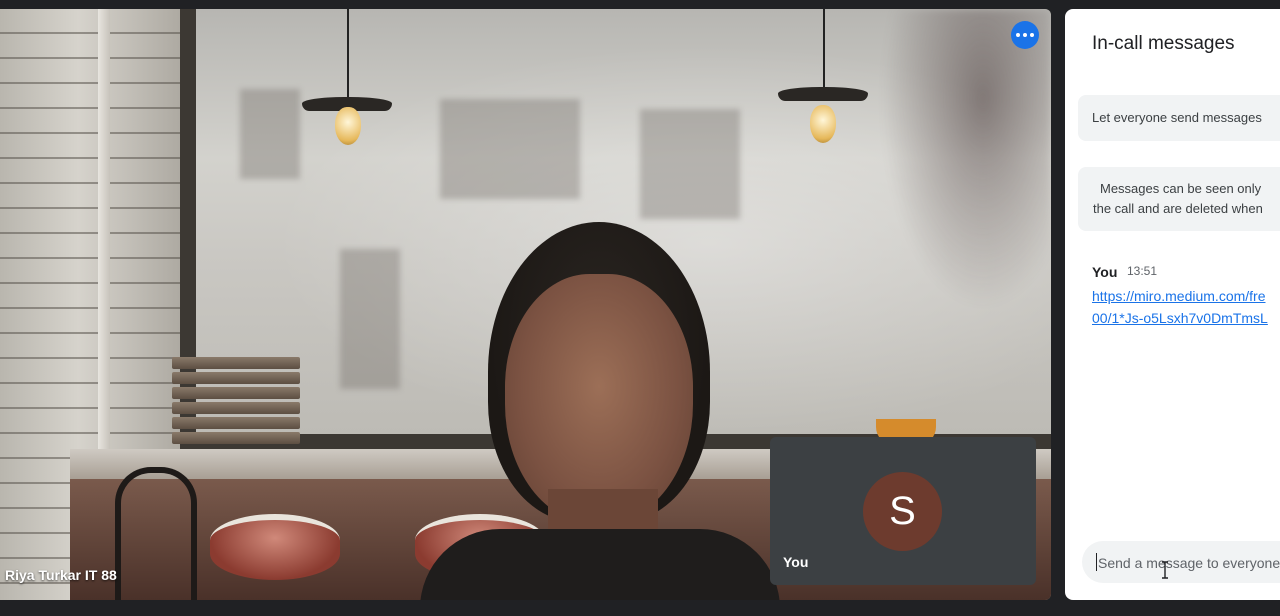 The width and height of the screenshot is (1280, 616). I want to click on book-stack, so click(236, 402).